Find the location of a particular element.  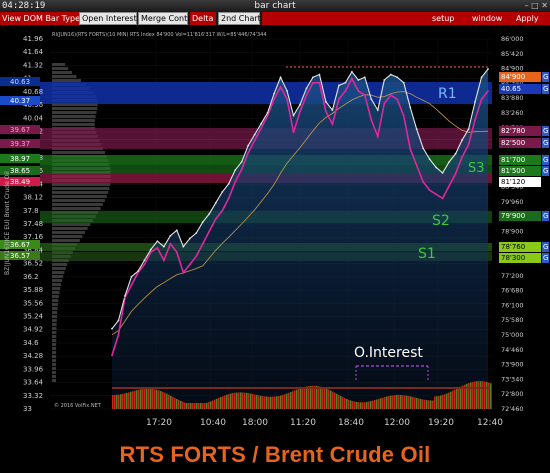

open-interest-button: Open Interest is located at coordinates (108, 18).